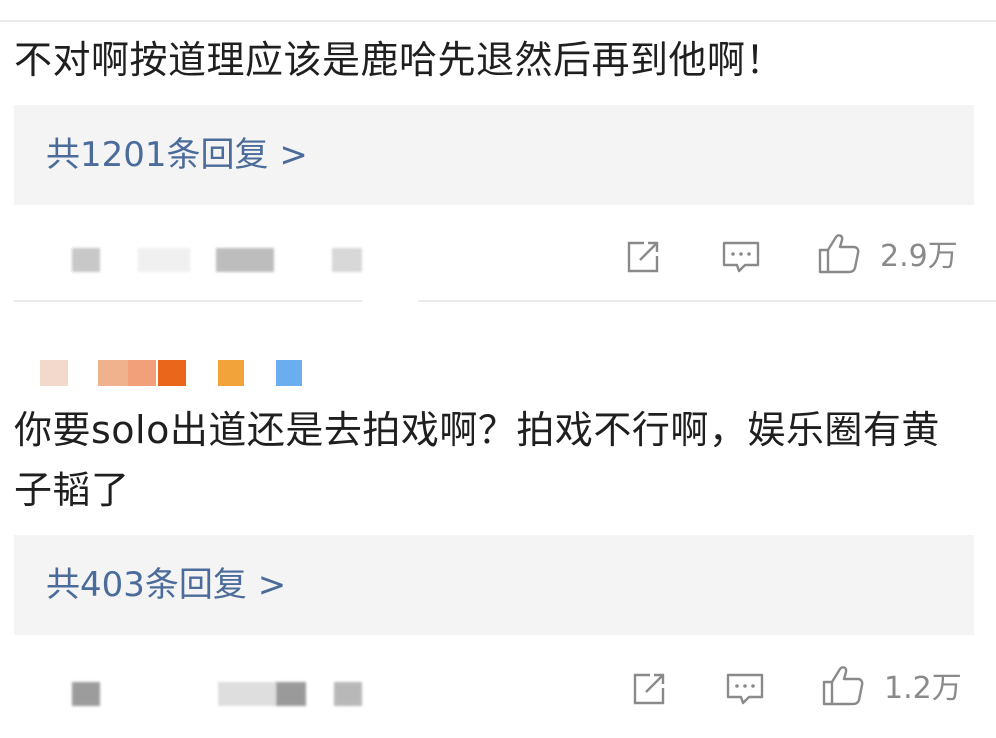  What do you see at coordinates (200, 373) in the screenshot?
I see `obscured-username` at bounding box center [200, 373].